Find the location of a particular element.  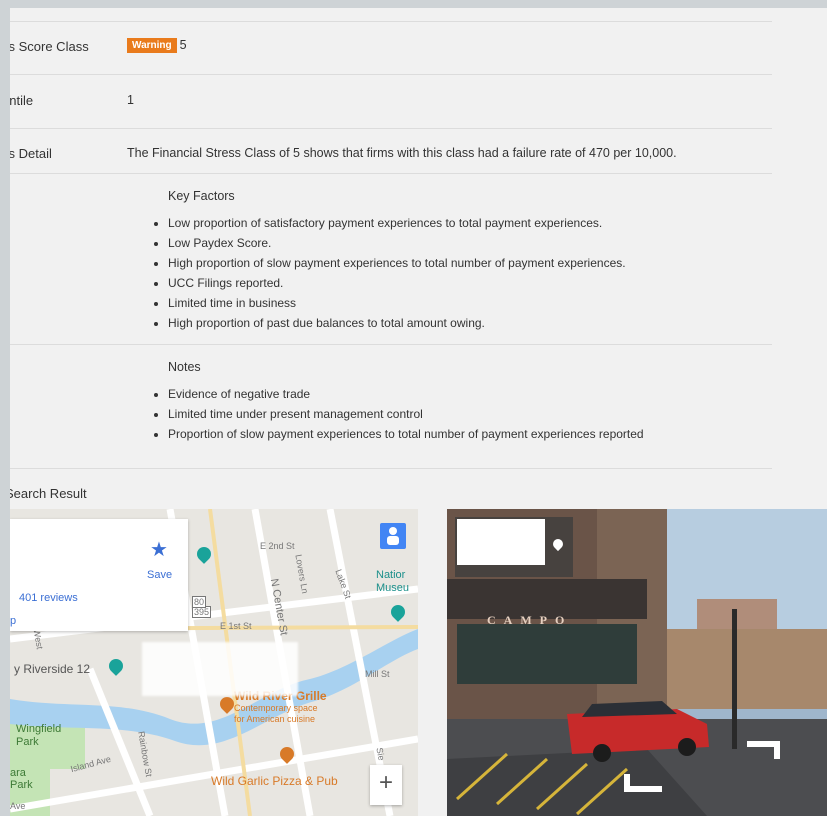

street-label: E 1st St is located at coordinates (236, 626).